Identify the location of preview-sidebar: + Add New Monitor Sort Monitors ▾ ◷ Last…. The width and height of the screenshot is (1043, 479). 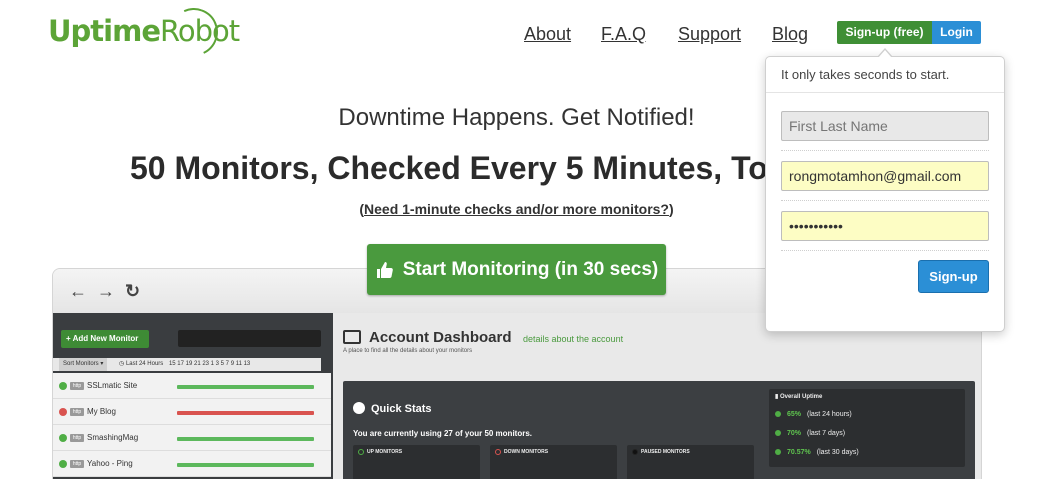
(193, 396).